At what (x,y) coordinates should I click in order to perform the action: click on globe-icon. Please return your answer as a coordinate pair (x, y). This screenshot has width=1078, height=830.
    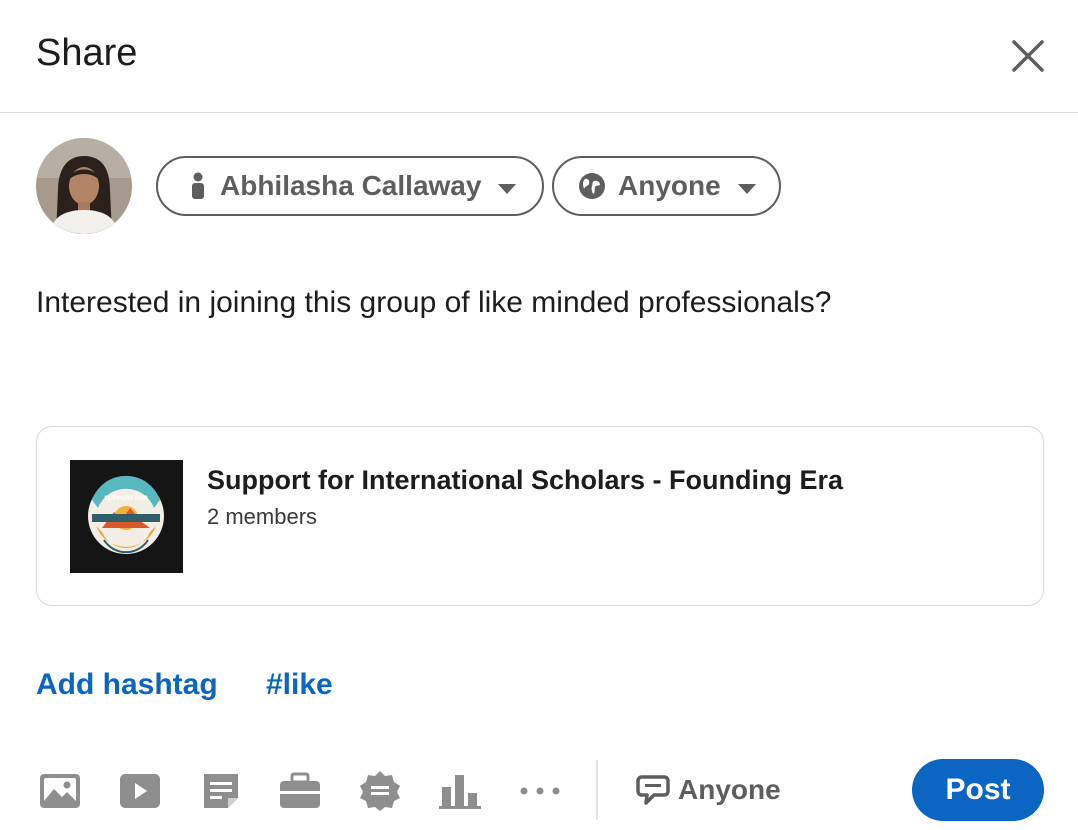
    Looking at the image, I should click on (592, 186).